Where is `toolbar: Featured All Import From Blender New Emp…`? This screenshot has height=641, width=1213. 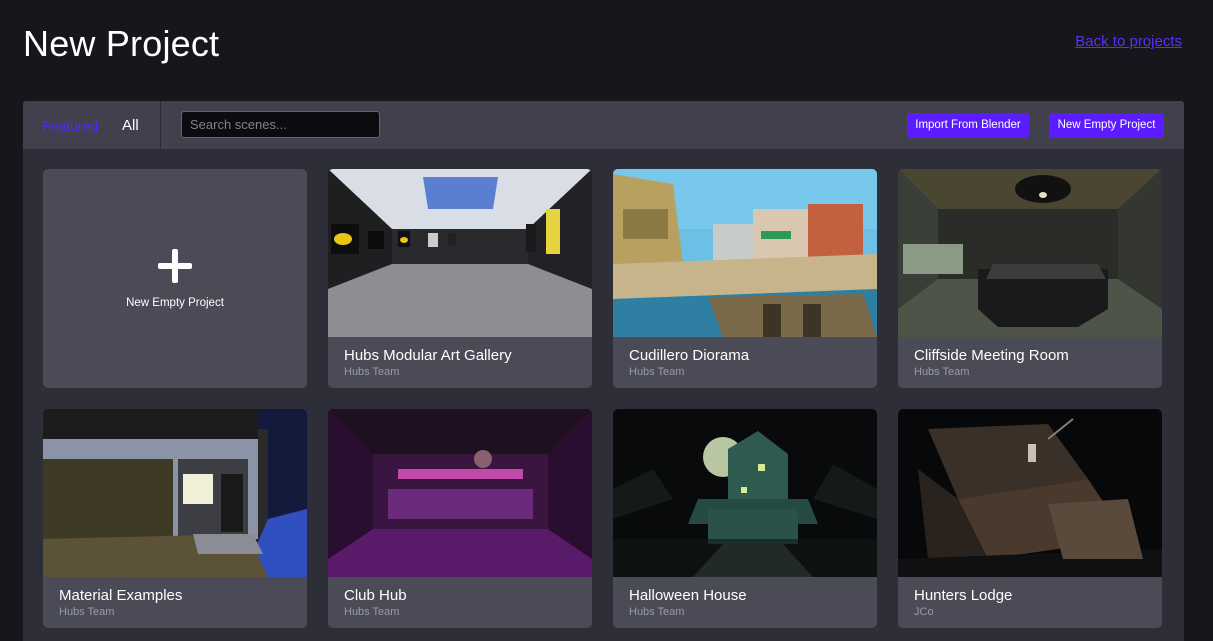
toolbar: Featured All Import From Blender New Emp… is located at coordinates (603, 125).